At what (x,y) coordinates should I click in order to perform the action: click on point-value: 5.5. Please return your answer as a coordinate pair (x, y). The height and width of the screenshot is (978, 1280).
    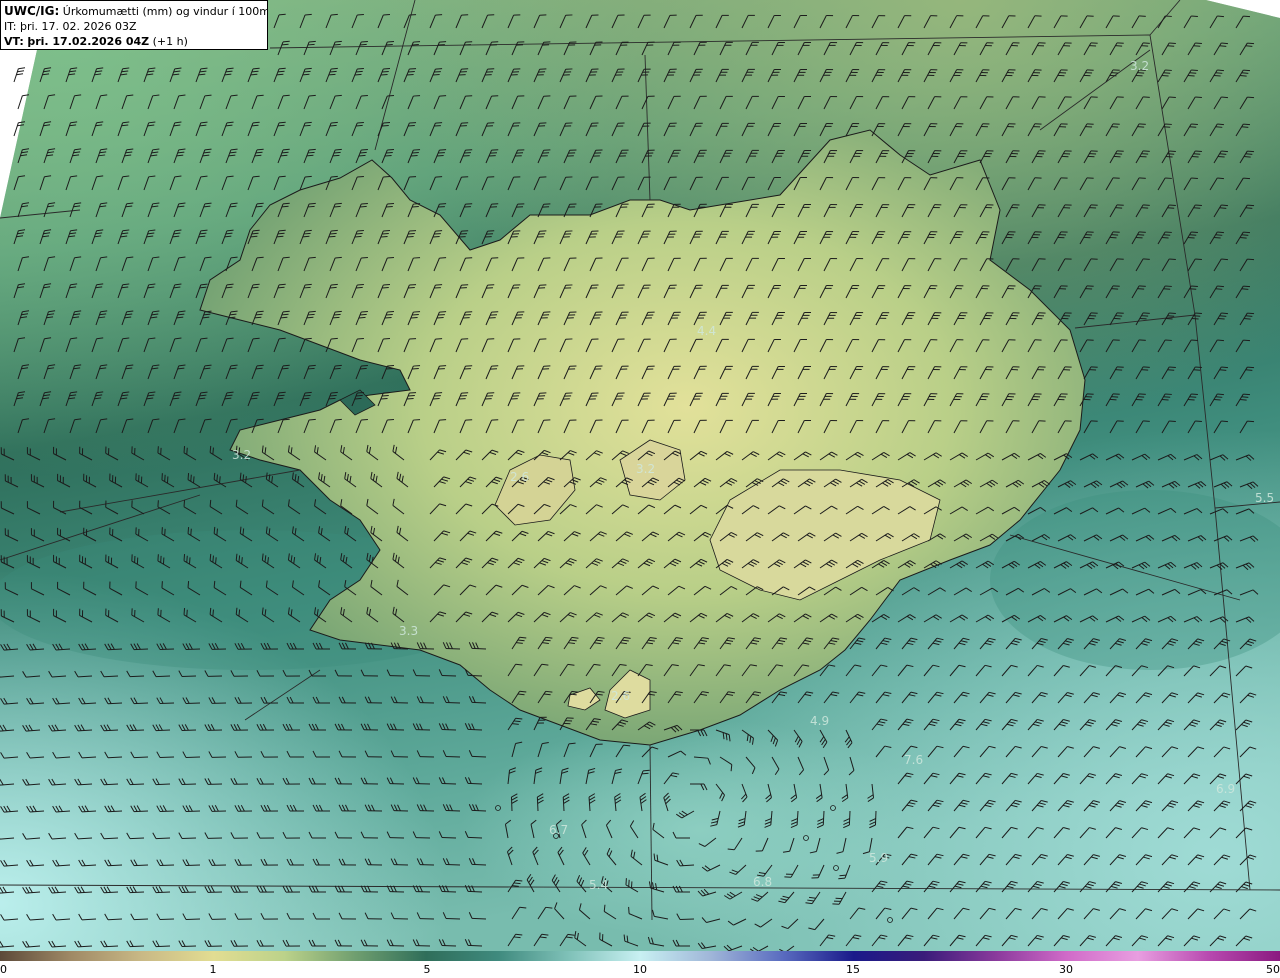
    Looking at the image, I should click on (1264, 498).